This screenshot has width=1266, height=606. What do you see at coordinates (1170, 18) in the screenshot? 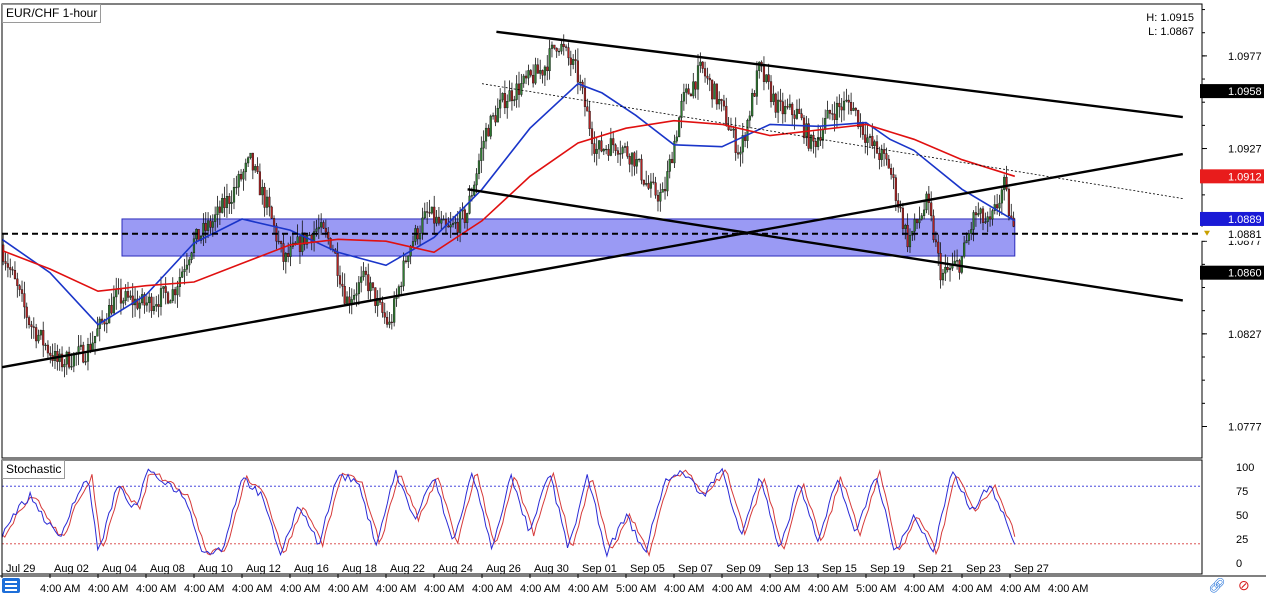
I see `high-label: H: 1.0915` at bounding box center [1170, 18].